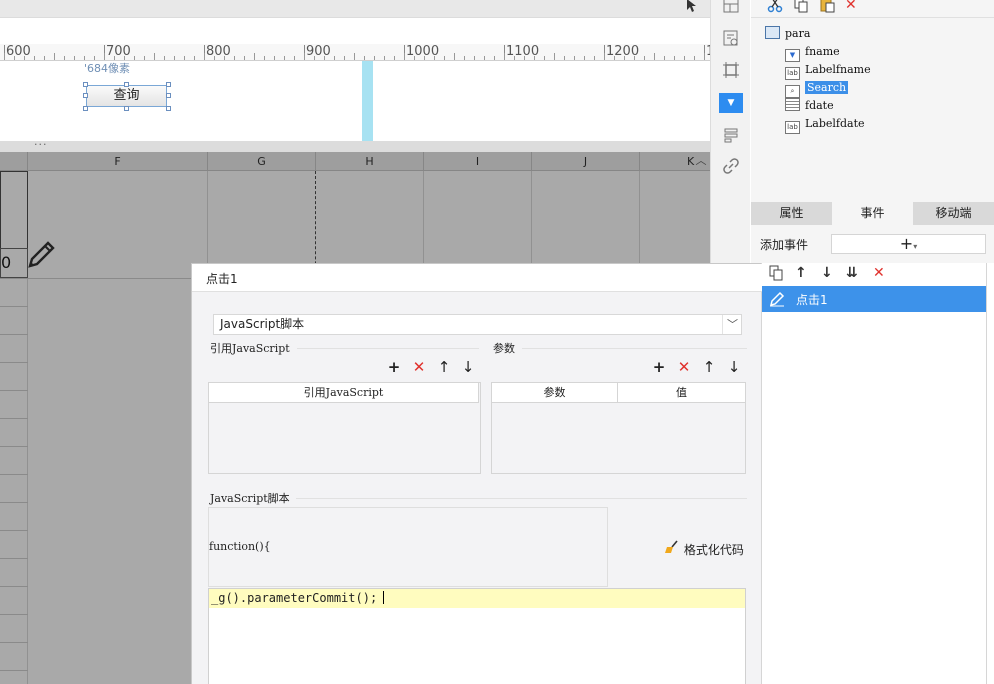  Describe the element at coordinates (41, 144) in the screenshot. I see `splitter-grip: ···` at that location.